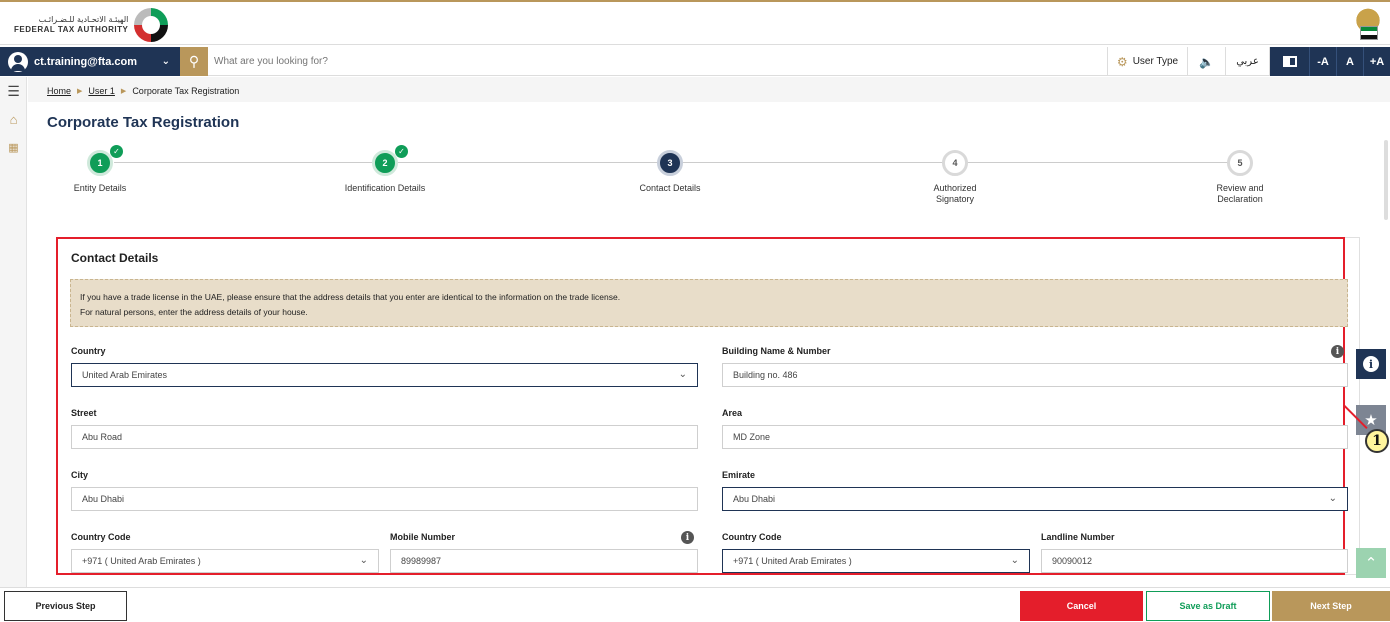  What do you see at coordinates (1072, 561) in the screenshot?
I see `landline-number-value: 90090012` at bounding box center [1072, 561].